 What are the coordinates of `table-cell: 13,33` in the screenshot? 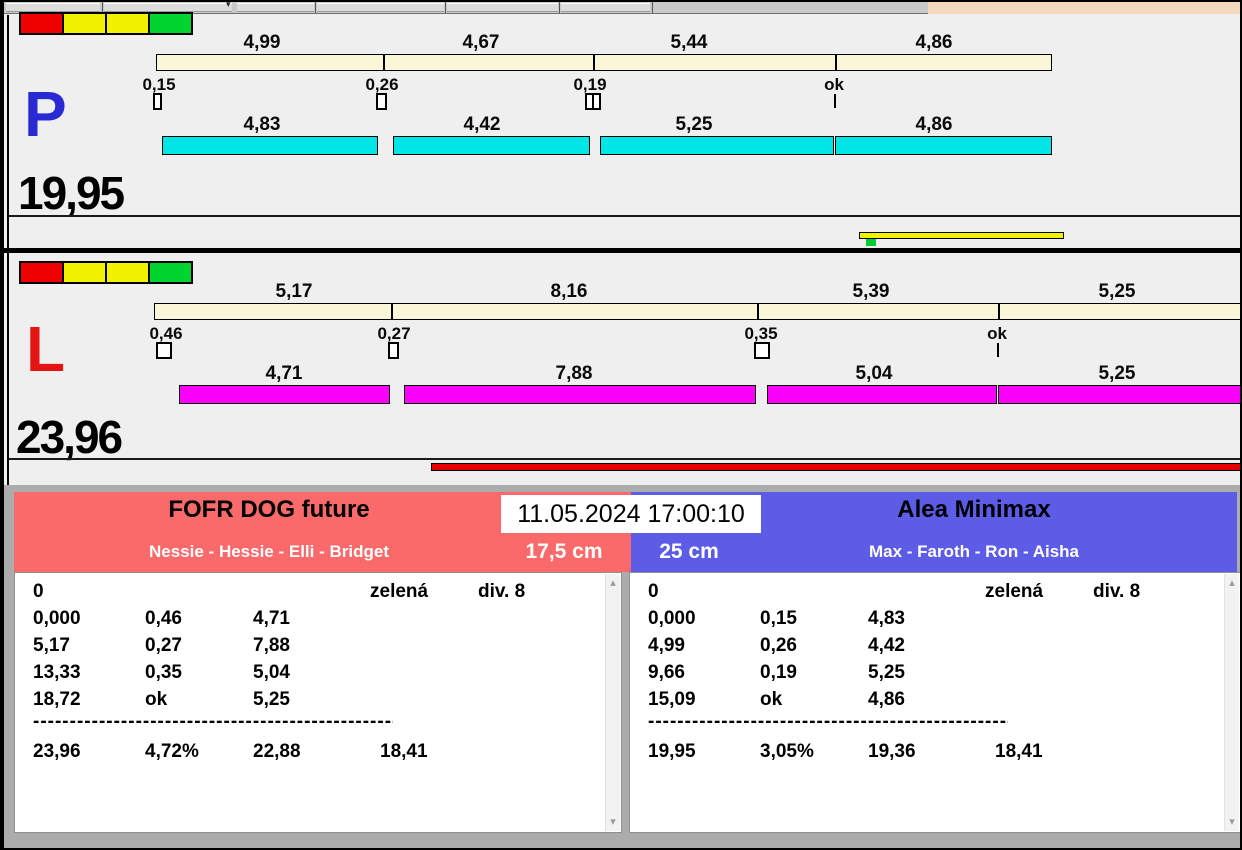 It's located at (57, 672).